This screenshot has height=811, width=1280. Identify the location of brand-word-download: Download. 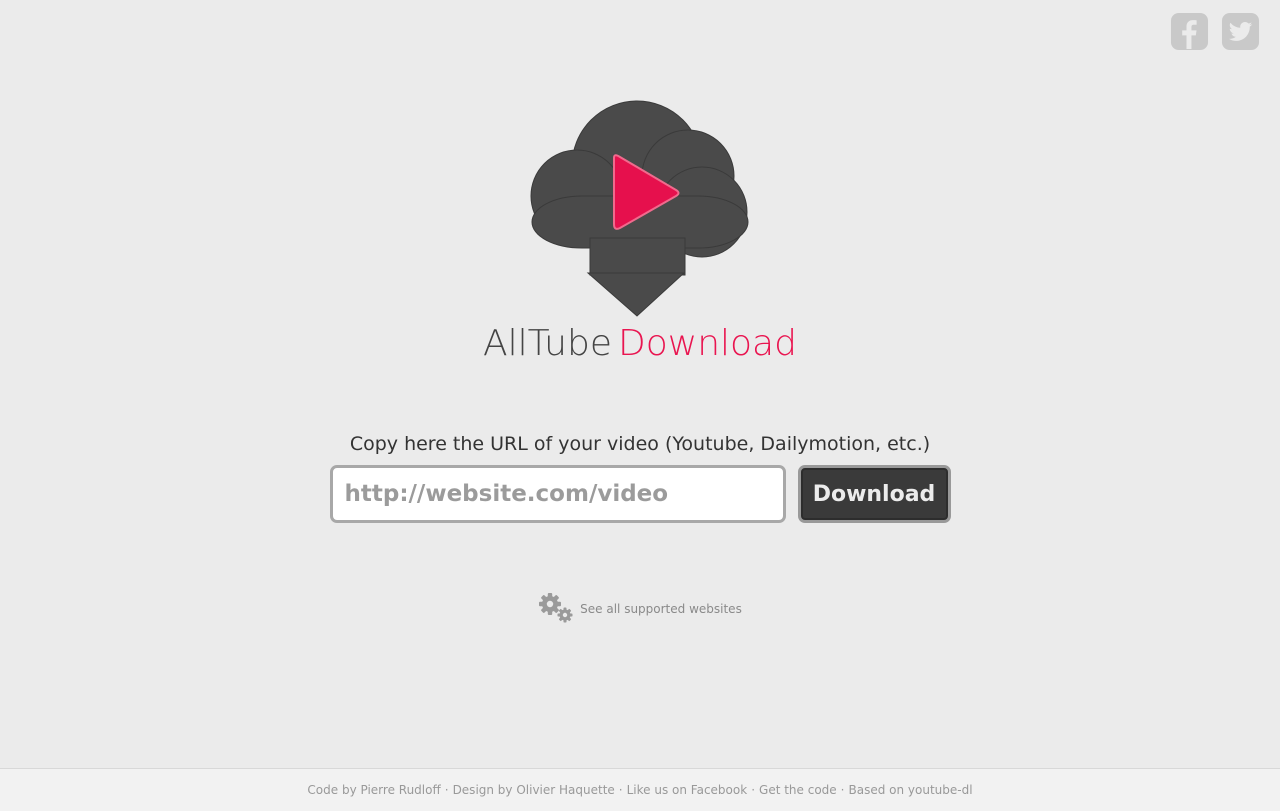
(707, 343).